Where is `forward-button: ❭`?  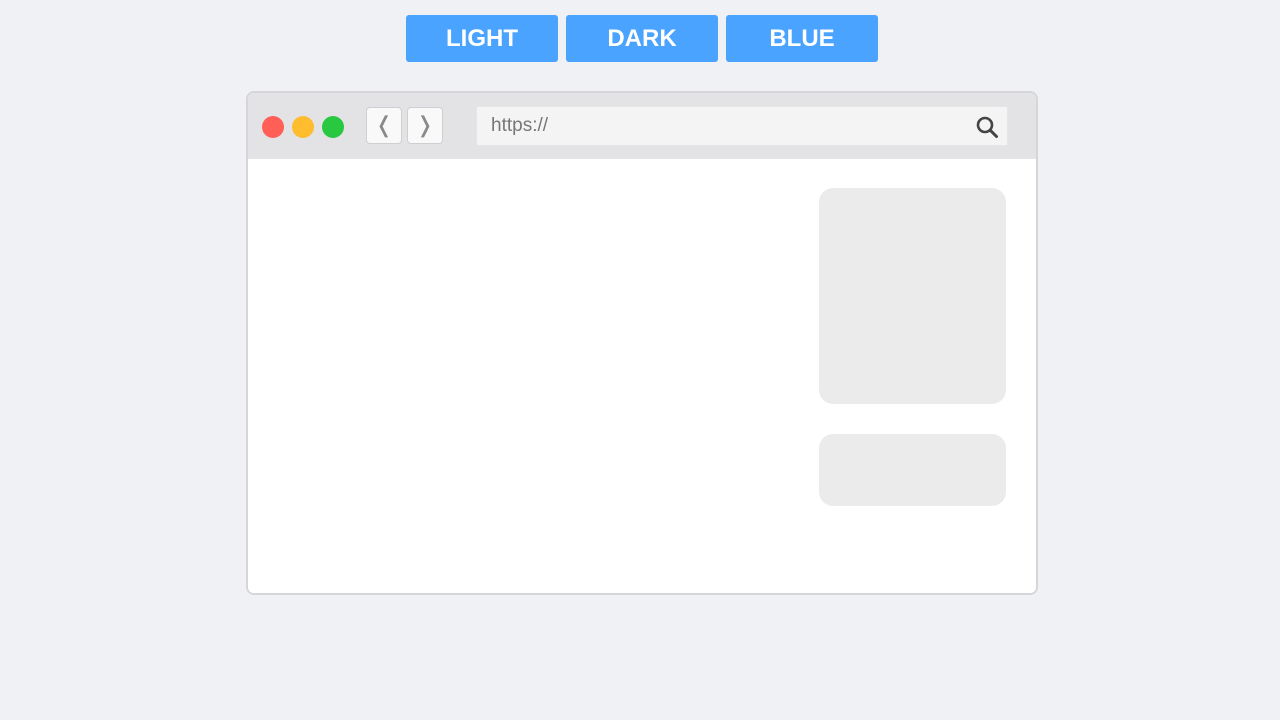
forward-button: ❭ is located at coordinates (425, 125).